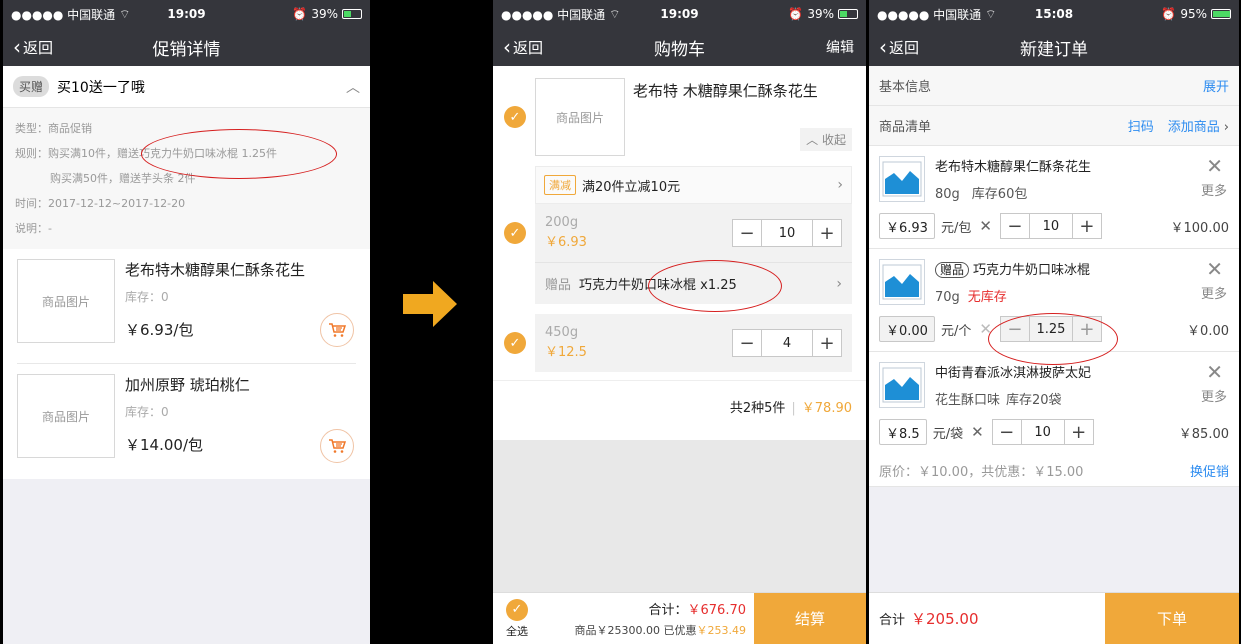  I want to click on footer-totals: 合计：￥676.70 商品￥25300.00 已优惠￥253.49, so click(647, 618).